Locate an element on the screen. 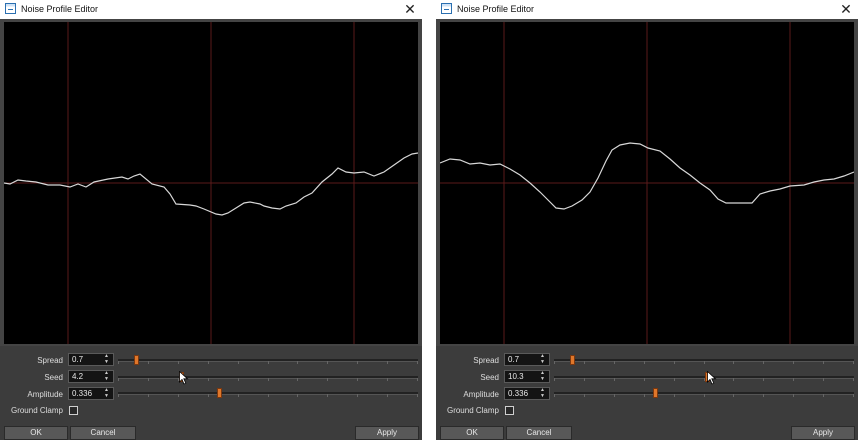 Image resolution: width=860 pixels, height=440 pixels. seed-spinbox: 4.2 ▲ ▼ is located at coordinates (91, 376).